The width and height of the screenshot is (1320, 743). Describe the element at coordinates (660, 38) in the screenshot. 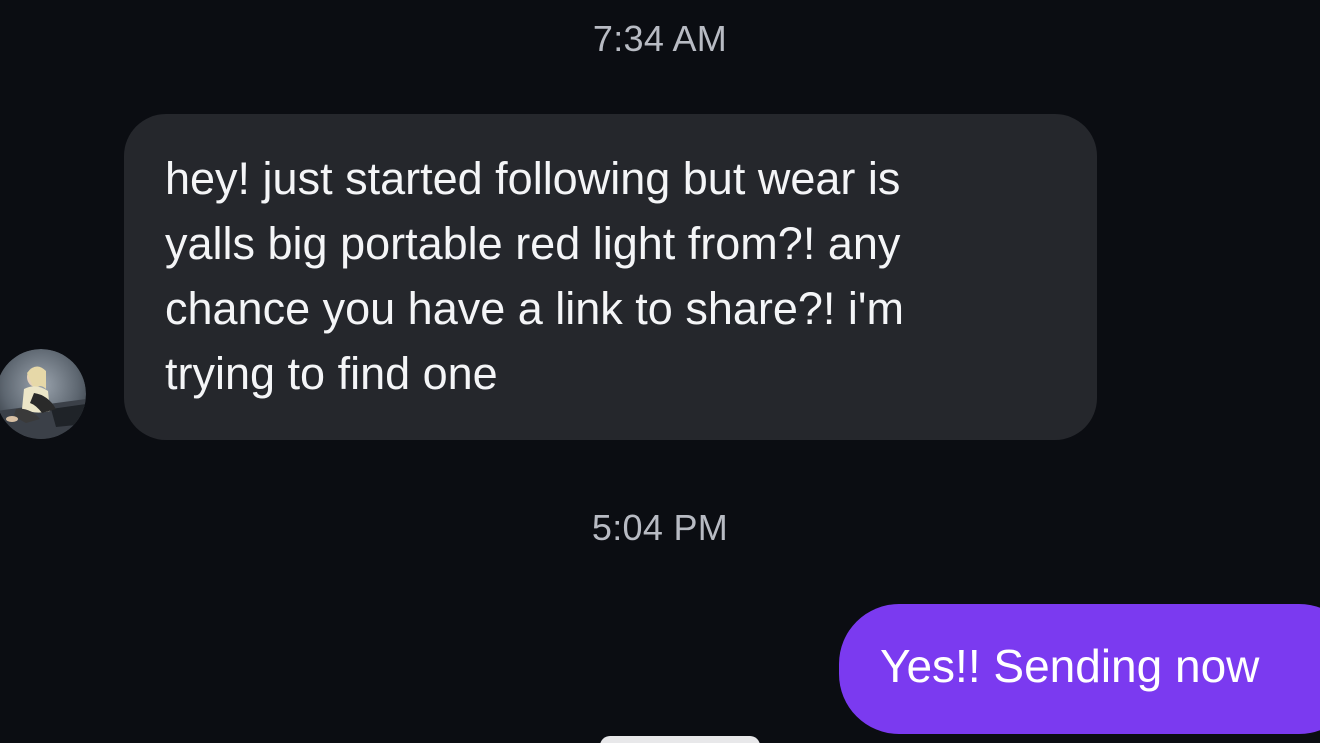

I see `timestamp: 7:34 AM` at that location.